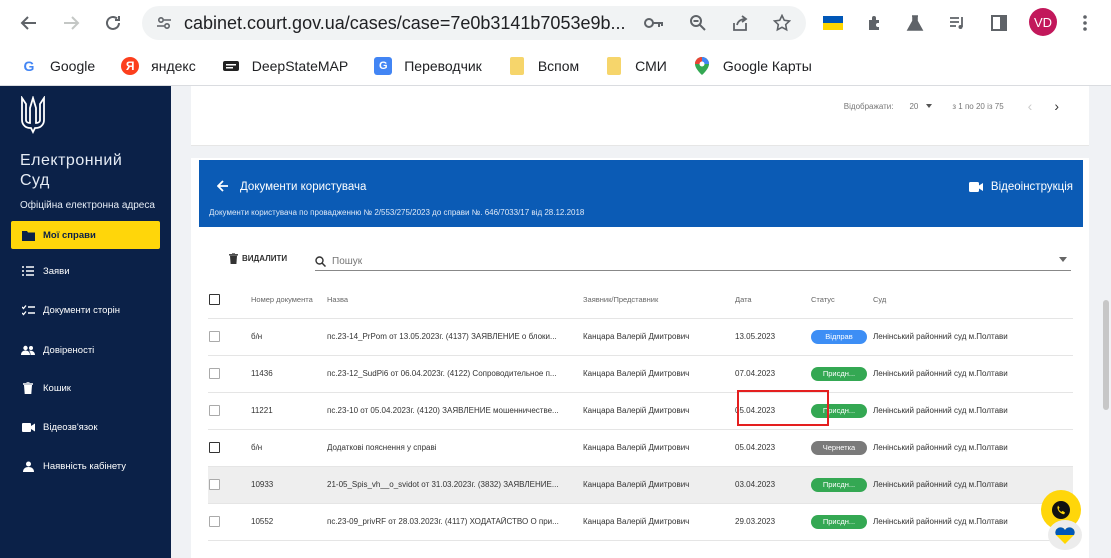  Describe the element at coordinates (320, 261) in the screenshot. I see `search-icon` at that location.